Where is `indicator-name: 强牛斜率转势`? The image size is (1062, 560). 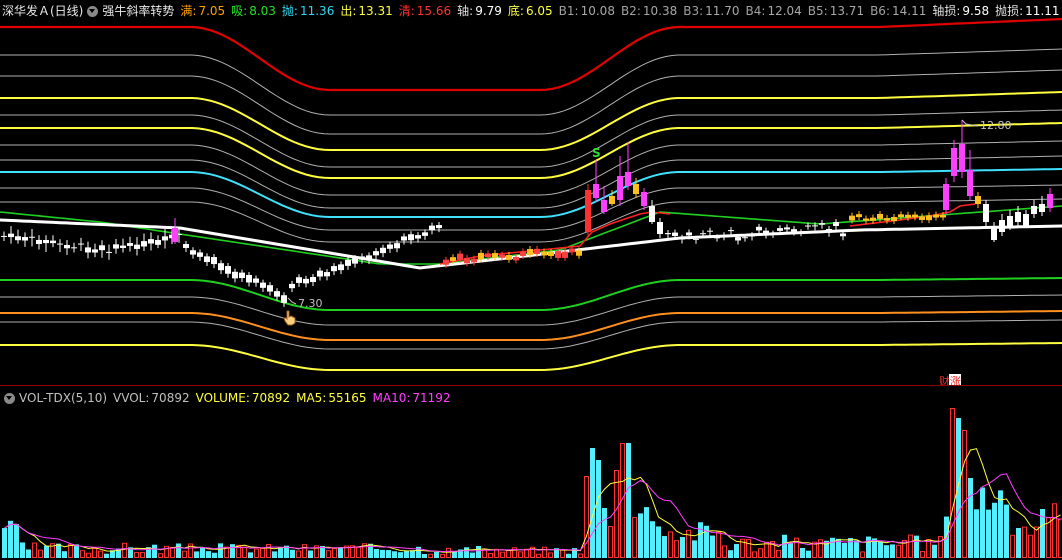
indicator-name: 强牛斜率转势 is located at coordinates (138, 11).